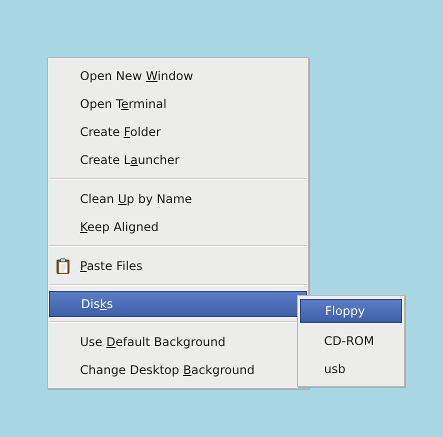 Image resolution: width=443 pixels, height=437 pixels. I want to click on menu-item: Create Launcher, so click(178, 160).